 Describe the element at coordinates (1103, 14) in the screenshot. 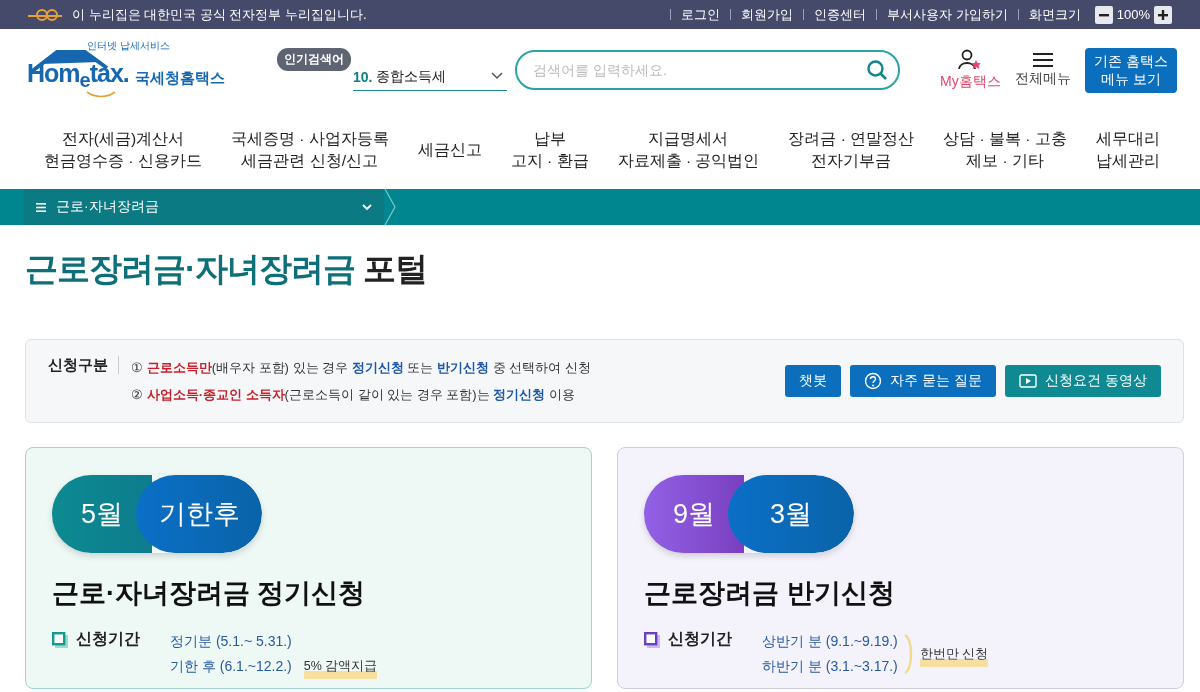

I see `zoom-out-button` at that location.